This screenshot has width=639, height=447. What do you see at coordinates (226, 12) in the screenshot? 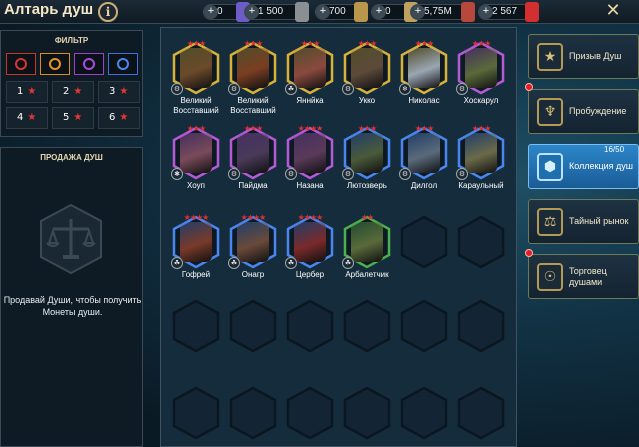
I see `resource-counter: +0` at bounding box center [226, 12].